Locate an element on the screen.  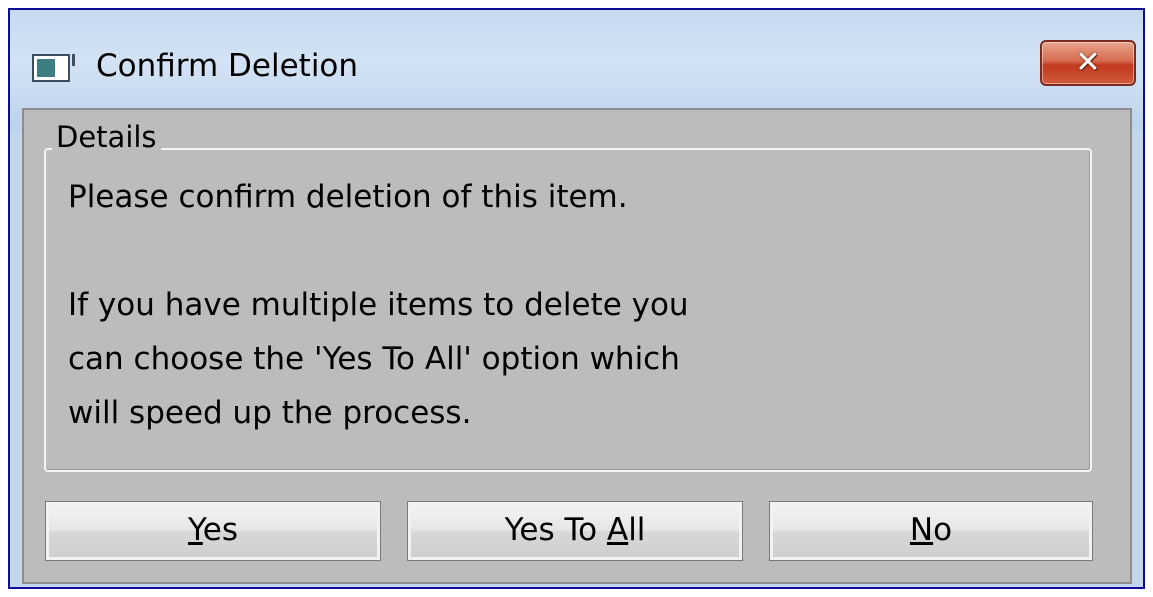
close-icon: ✕ is located at coordinates (1088, 62).